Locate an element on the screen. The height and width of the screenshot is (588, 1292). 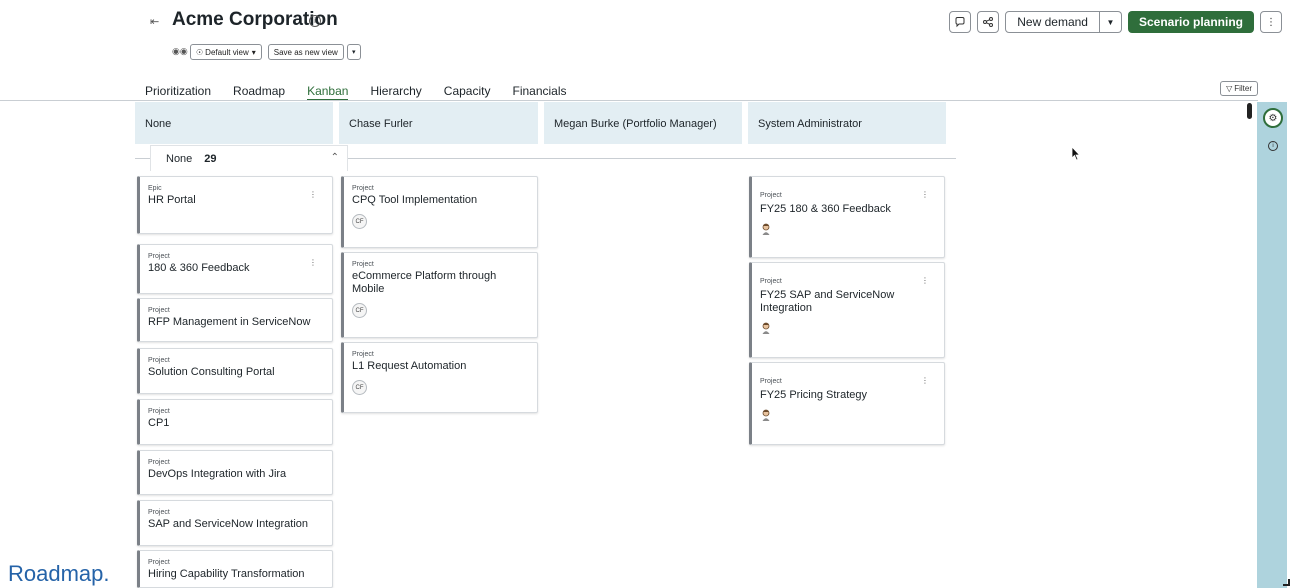
card-title: DevOps Integration with Jira is located at coordinates (217, 474).